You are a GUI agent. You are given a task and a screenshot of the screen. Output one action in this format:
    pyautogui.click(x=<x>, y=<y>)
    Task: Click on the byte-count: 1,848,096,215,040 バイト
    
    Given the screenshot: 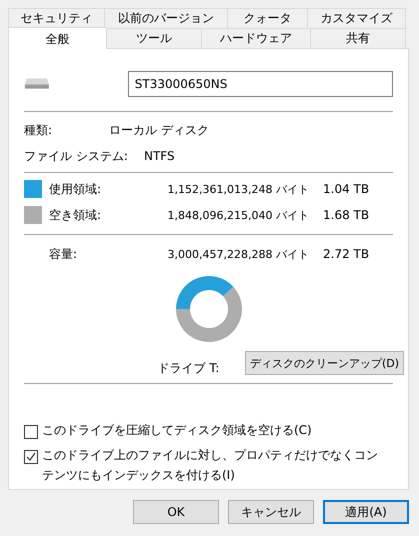 What is the action you would take?
    pyautogui.click(x=238, y=215)
    